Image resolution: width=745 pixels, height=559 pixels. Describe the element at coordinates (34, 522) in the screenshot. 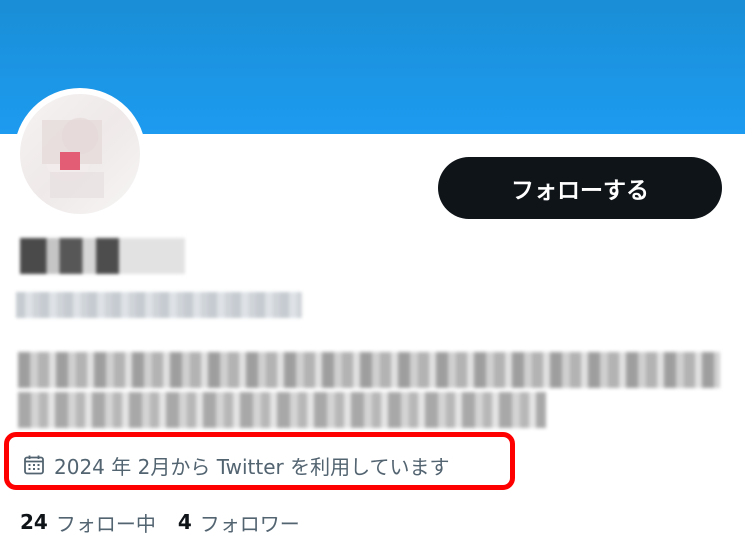

I see `following-count: 24` at that location.